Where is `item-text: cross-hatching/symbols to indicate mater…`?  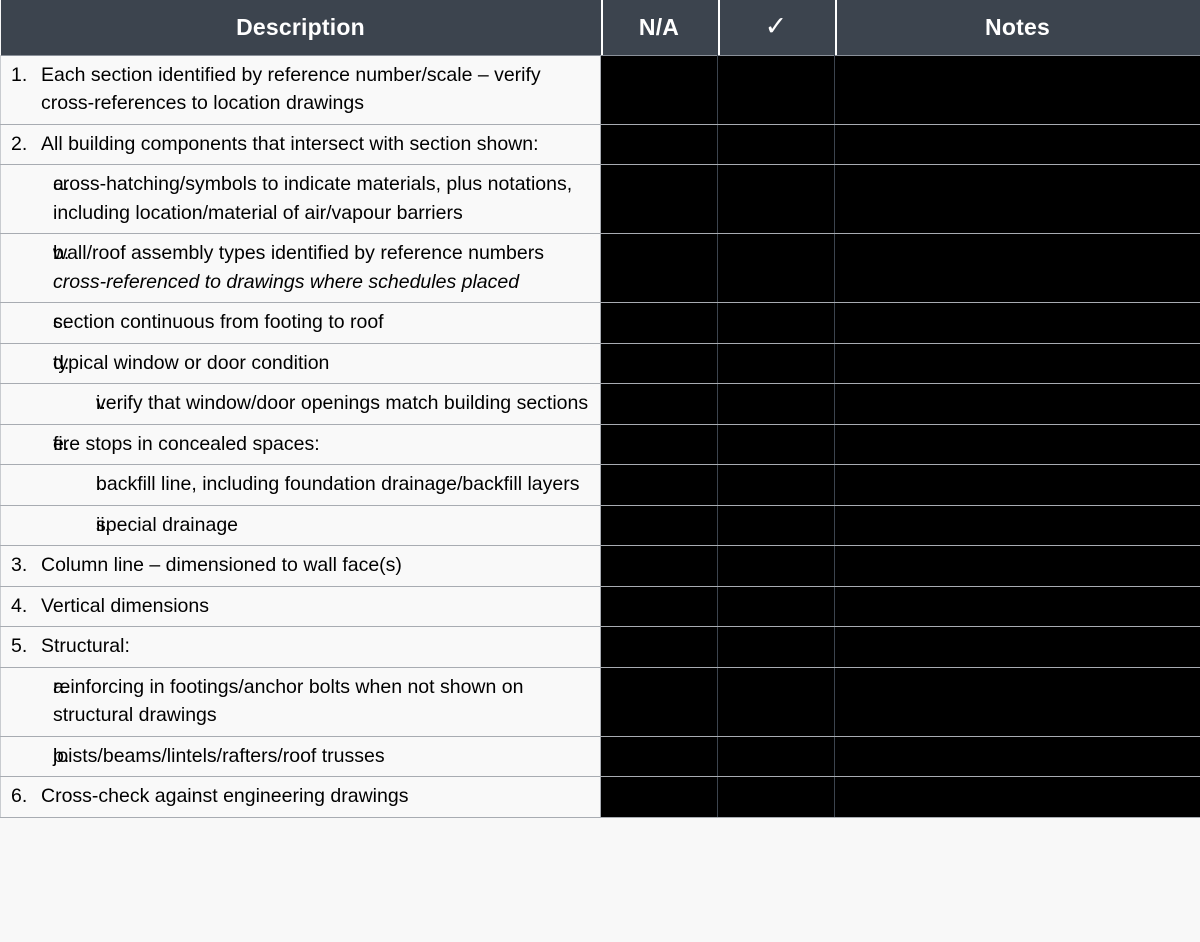 item-text: cross-hatching/symbols to indicate mater… is located at coordinates (322, 198).